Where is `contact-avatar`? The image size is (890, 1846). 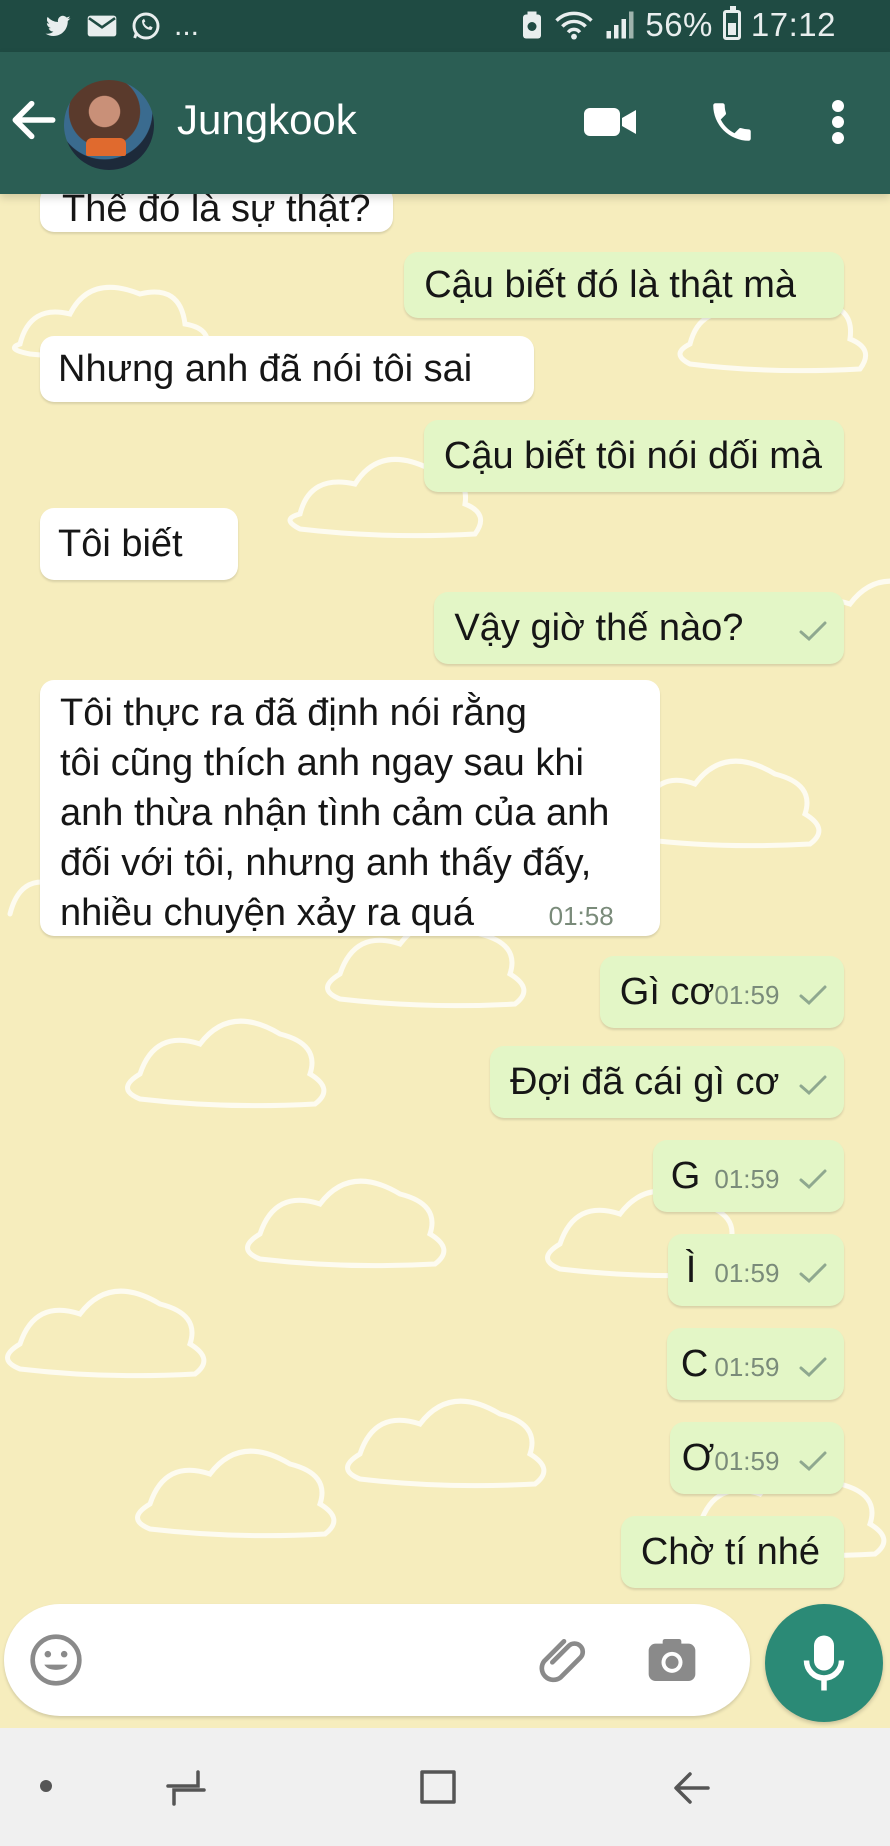 contact-avatar is located at coordinates (109, 125).